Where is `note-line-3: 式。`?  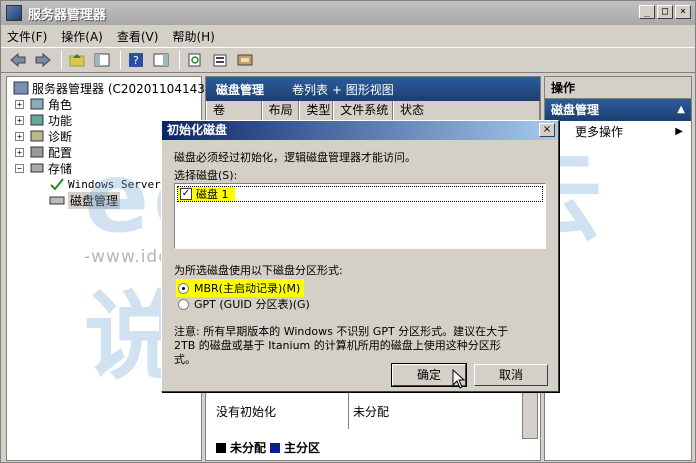 note-line-3: 式。 is located at coordinates (185, 359).